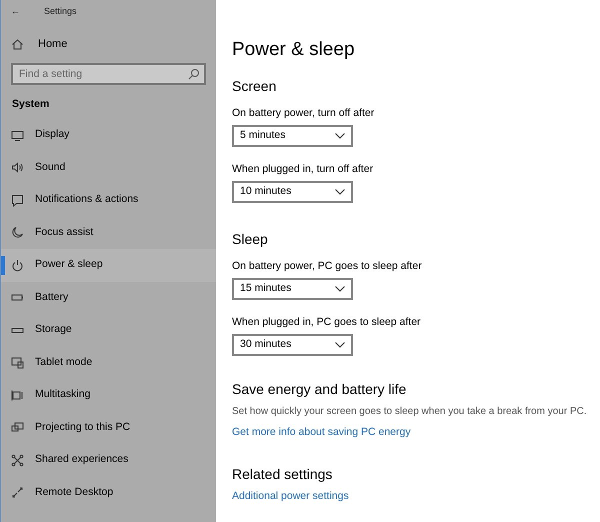 Image resolution: width=600 pixels, height=522 pixels. What do you see at coordinates (108, 200) in the screenshot?
I see `nav-item: Notifications & actions` at bounding box center [108, 200].